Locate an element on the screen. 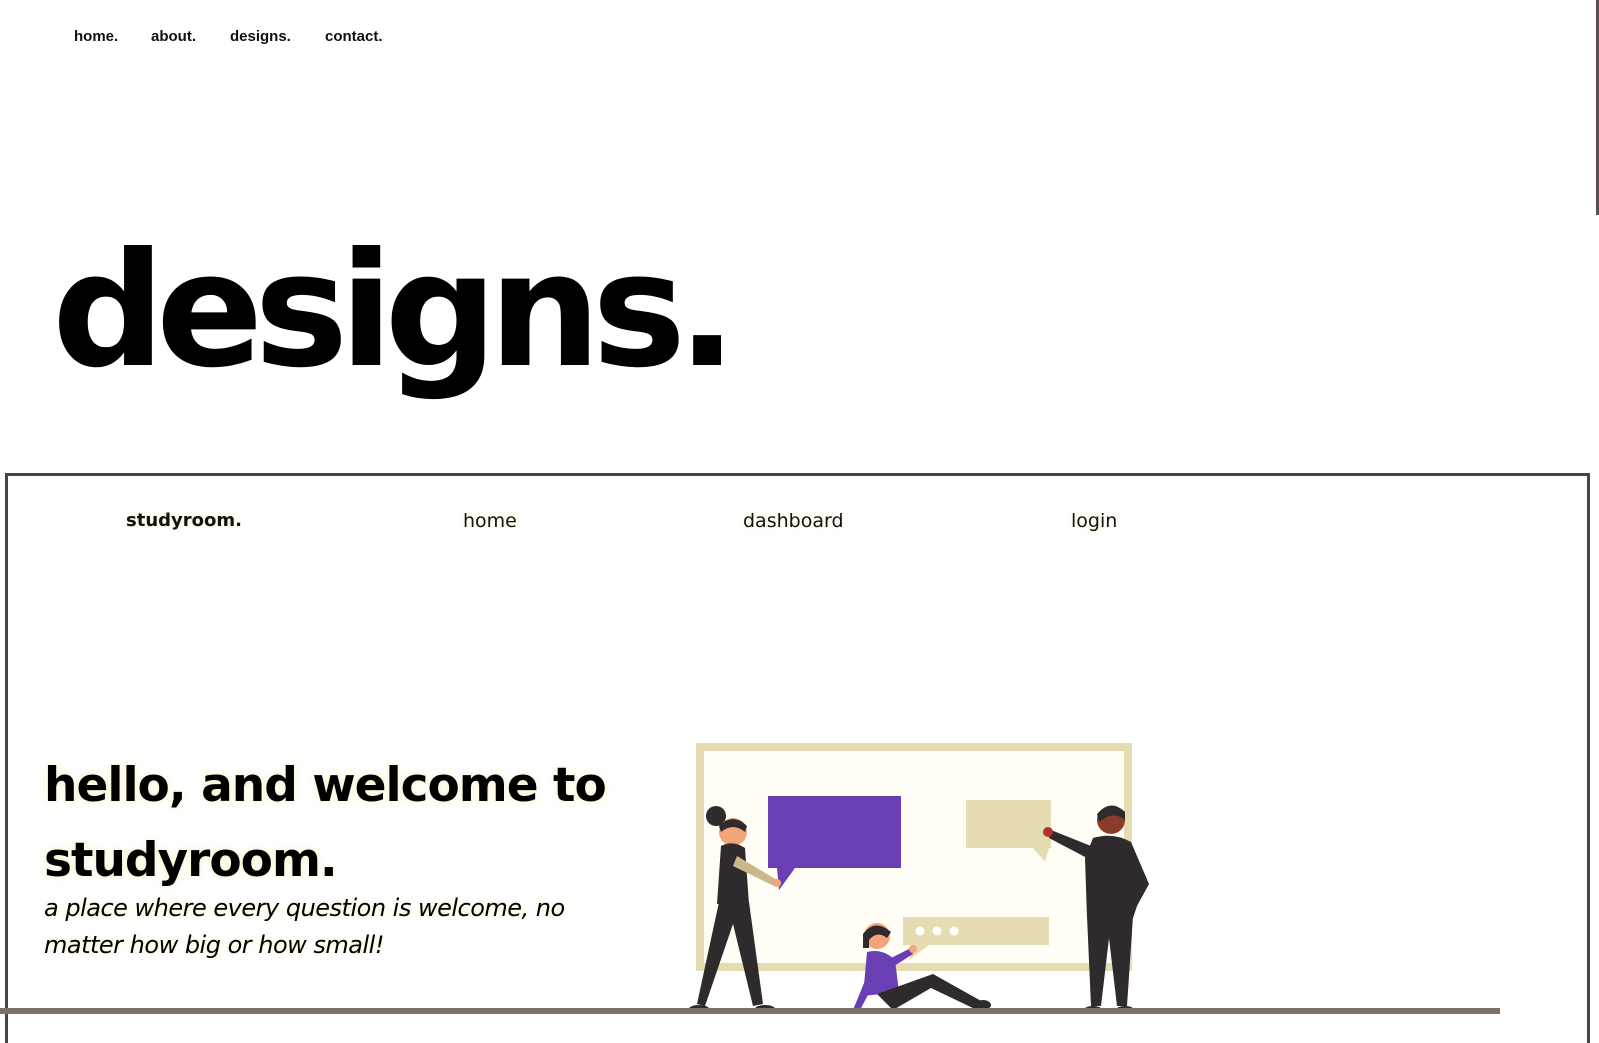  people-at-board-illustration is located at coordinates (919, 878).